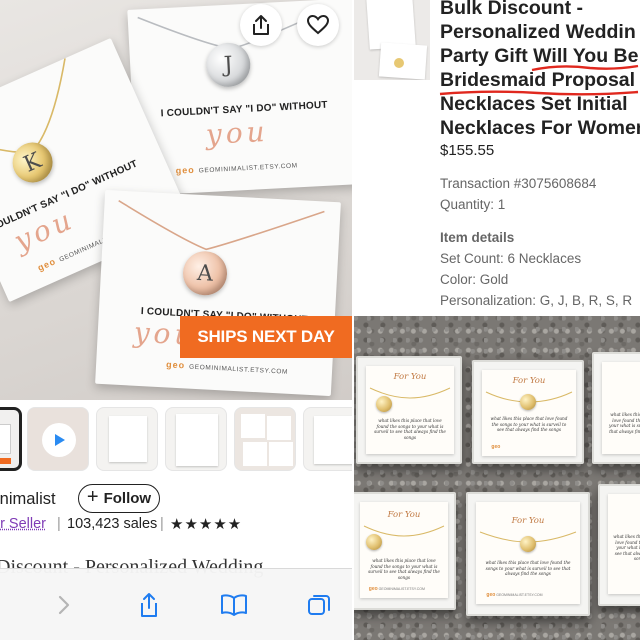 This screenshot has width=640, height=640. What do you see at coordinates (92, 497) in the screenshot?
I see `plus-icon: +` at bounding box center [92, 497].